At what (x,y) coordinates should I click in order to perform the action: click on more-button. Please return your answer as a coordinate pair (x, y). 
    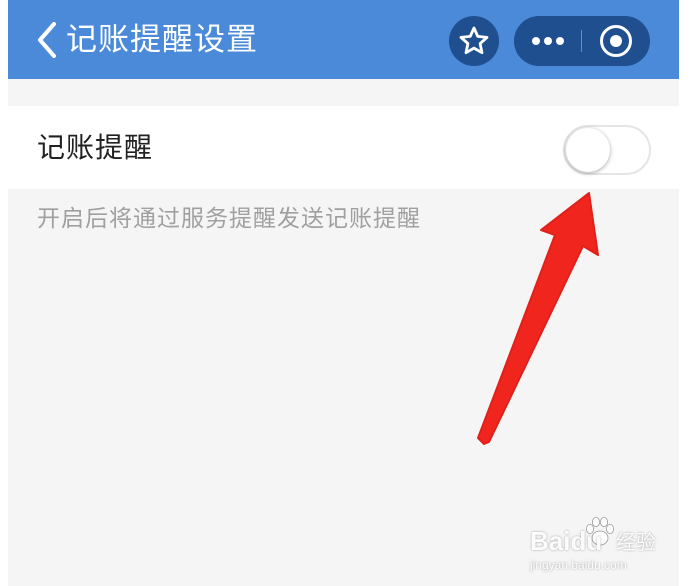
    Looking at the image, I should click on (547, 41).